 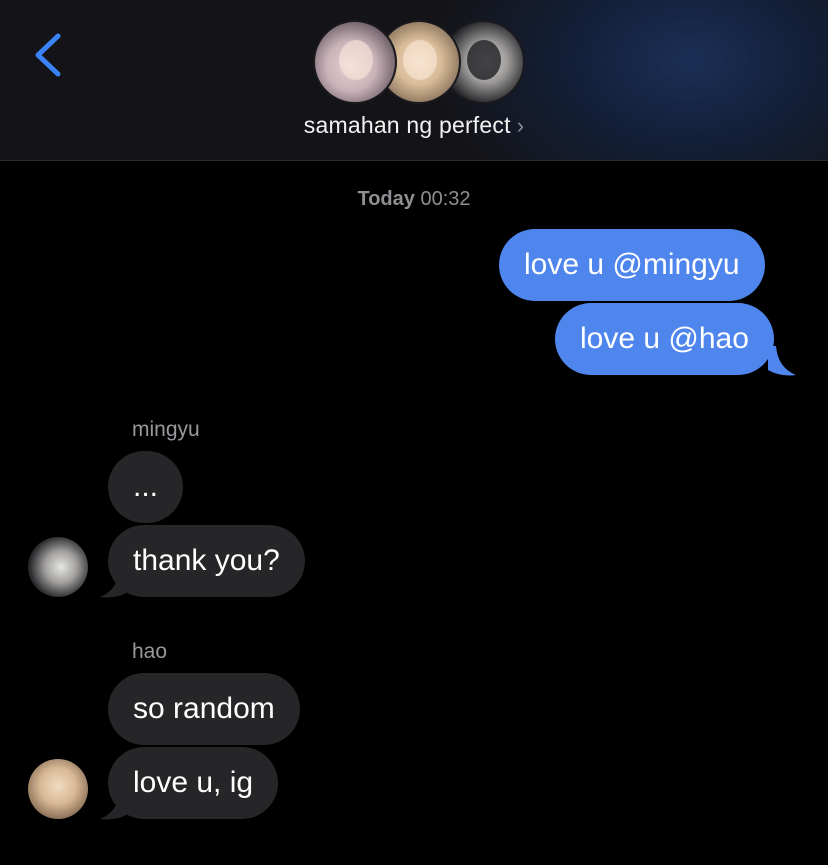 I want to click on message-bubble-incoming: so random, so click(x=204, y=709).